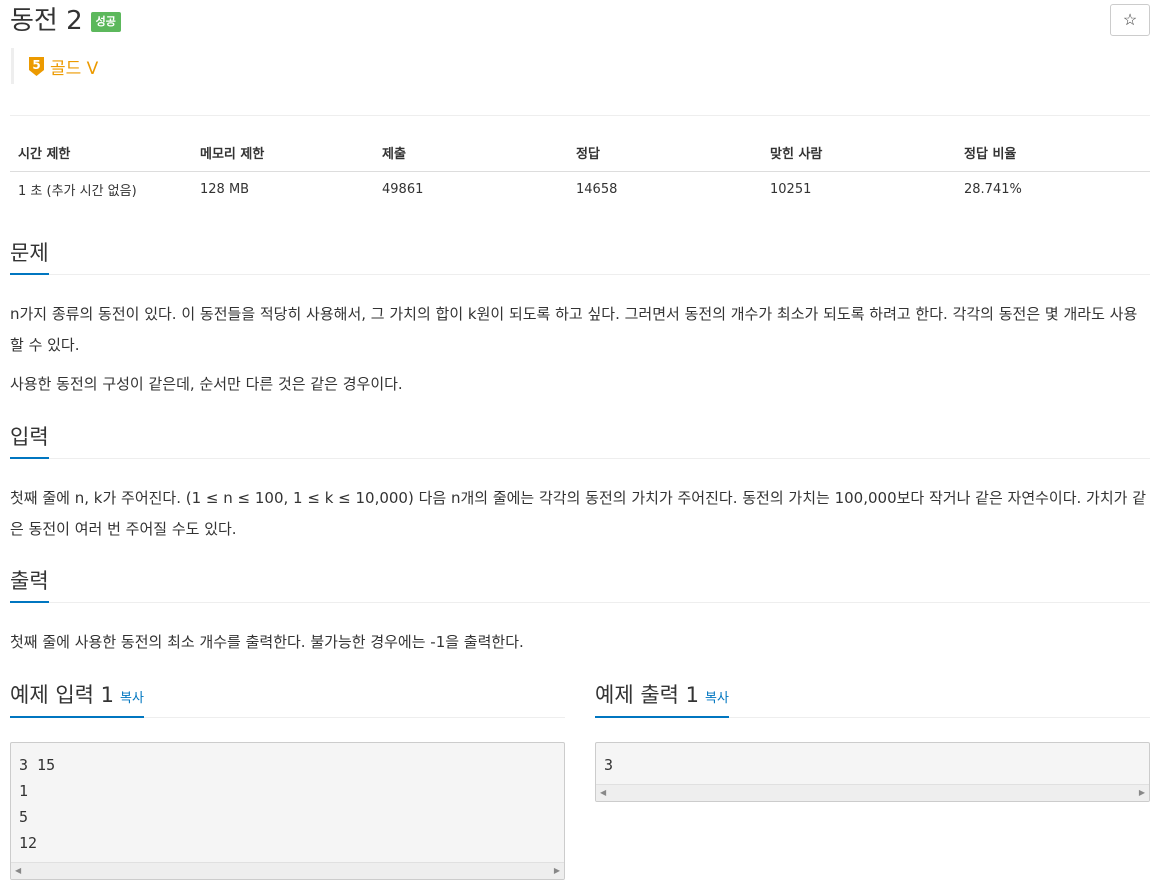 The width and height of the screenshot is (1158, 890). I want to click on sample-output-box: 3 ◀ ▶, so click(872, 772).